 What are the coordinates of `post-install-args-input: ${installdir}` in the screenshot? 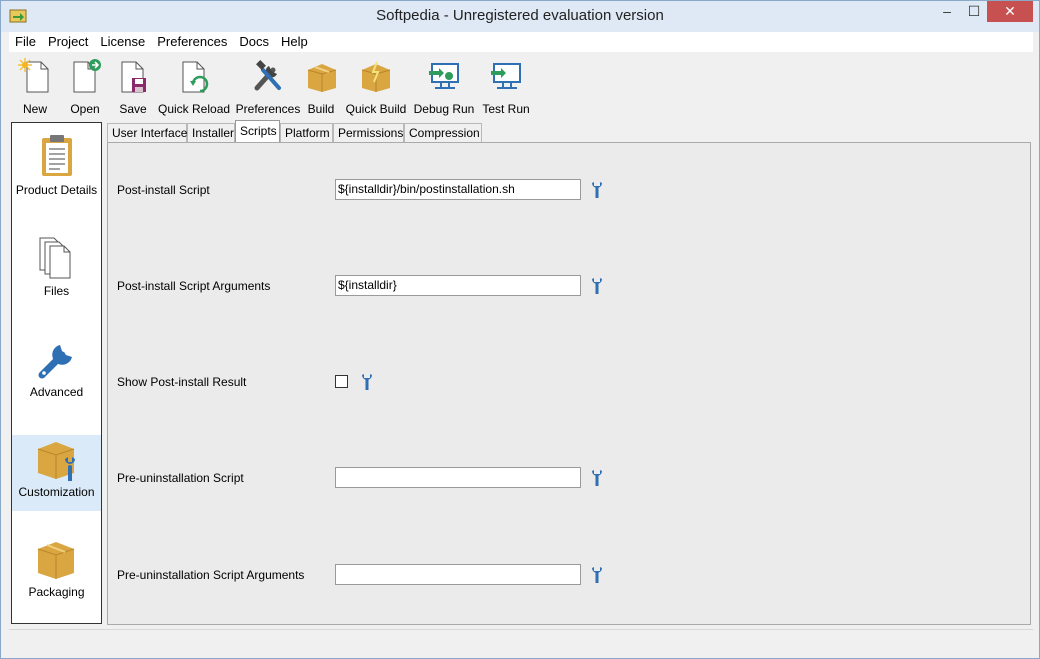 It's located at (458, 285).